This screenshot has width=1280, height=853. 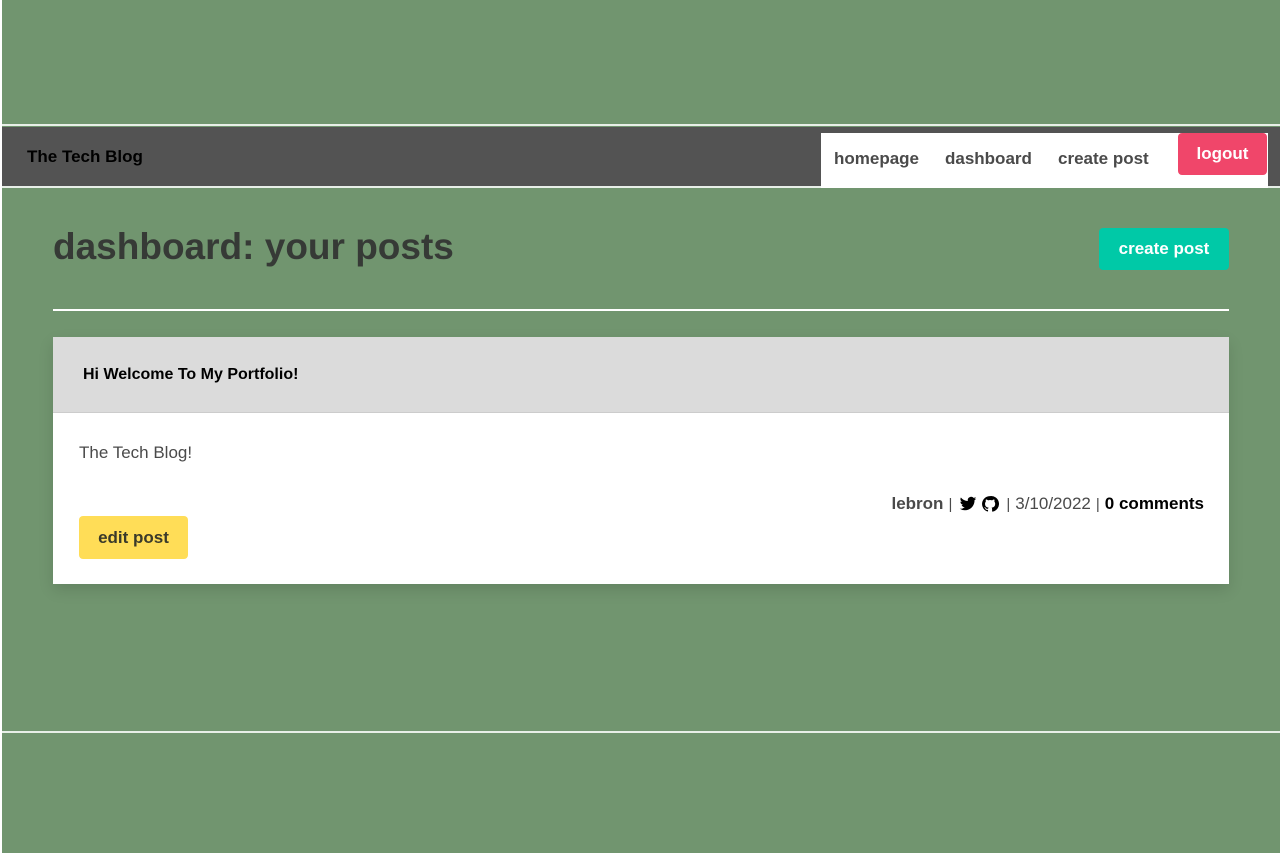 I want to click on nav-dashboard-link: dashboard, so click(x=988, y=159).